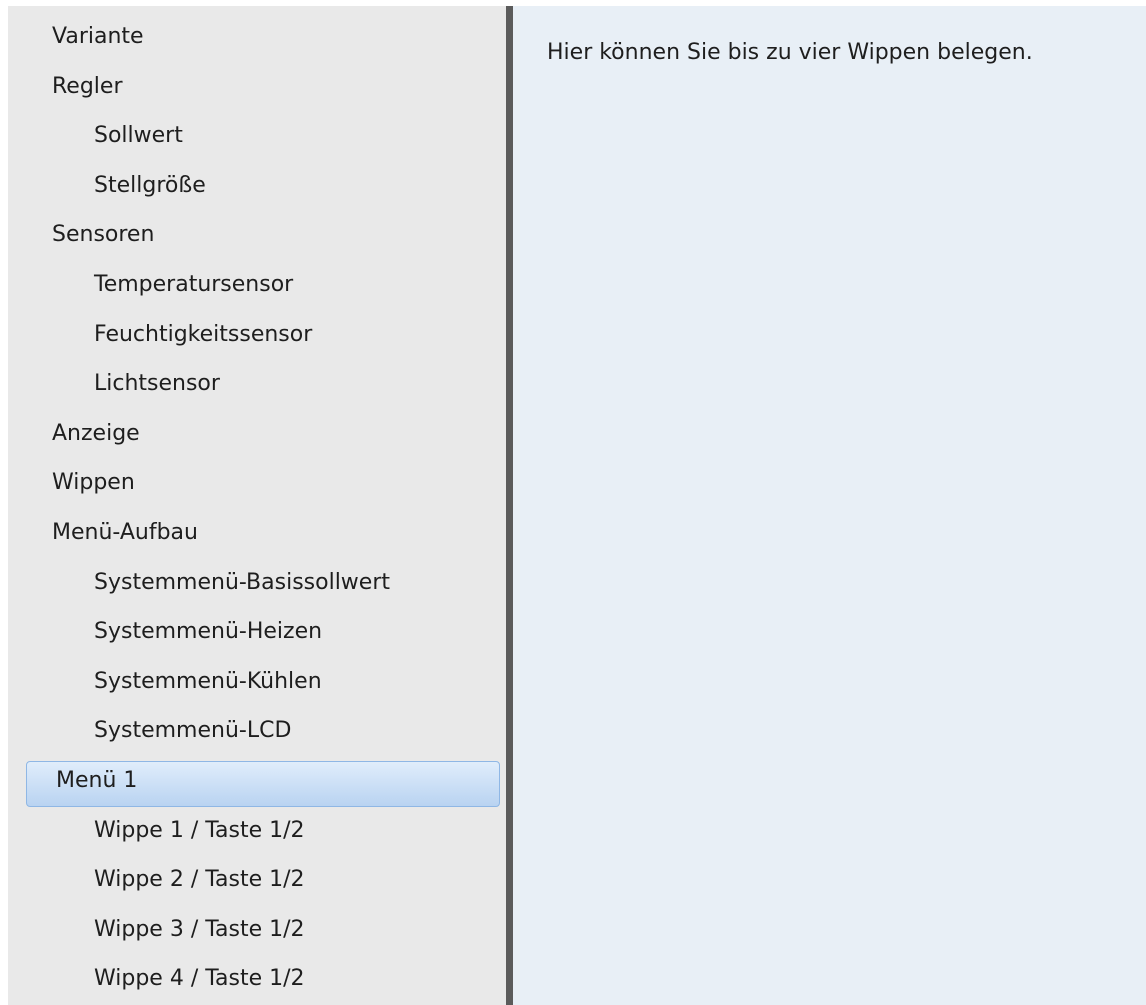 This screenshot has height=1005, width=1146. What do you see at coordinates (257, 41) in the screenshot?
I see `tree-item-variante: Variante` at bounding box center [257, 41].